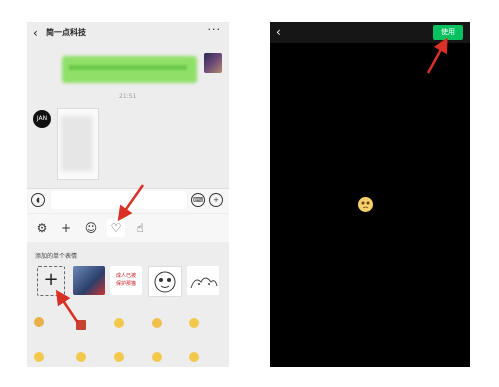  I want to click on sticker-thumb-face, so click(165, 281).